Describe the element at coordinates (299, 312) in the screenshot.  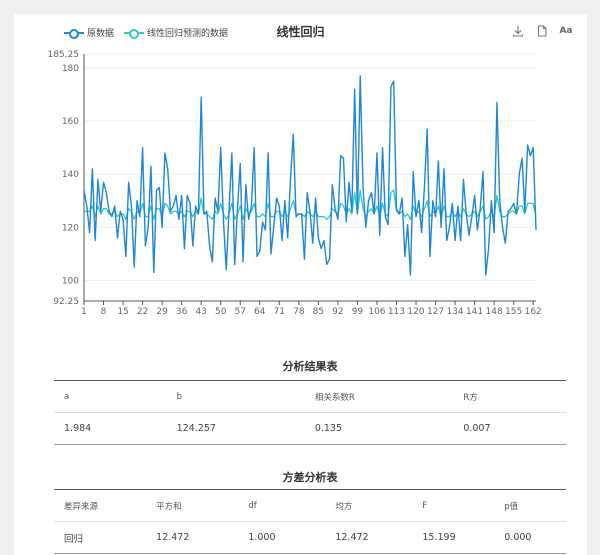
I see `x-tick-label: 78` at that location.